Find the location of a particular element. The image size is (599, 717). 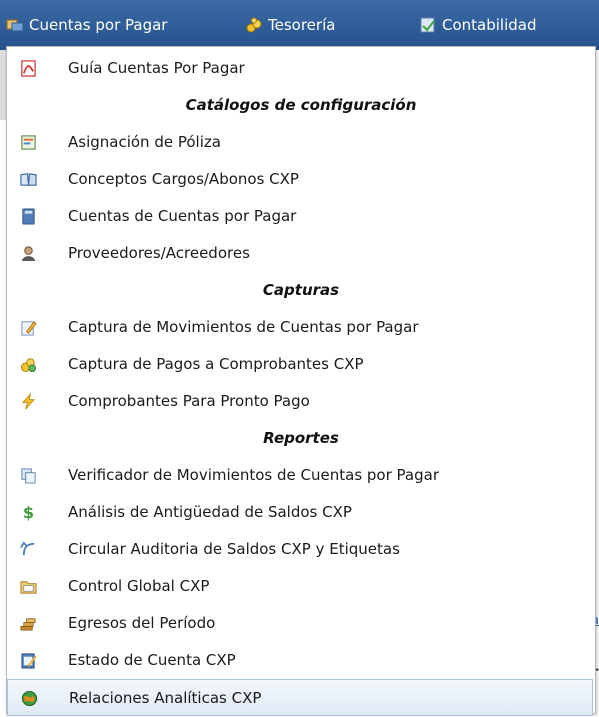

menubar-item-contabilidad: Contabilidad is located at coordinates (478, 25).